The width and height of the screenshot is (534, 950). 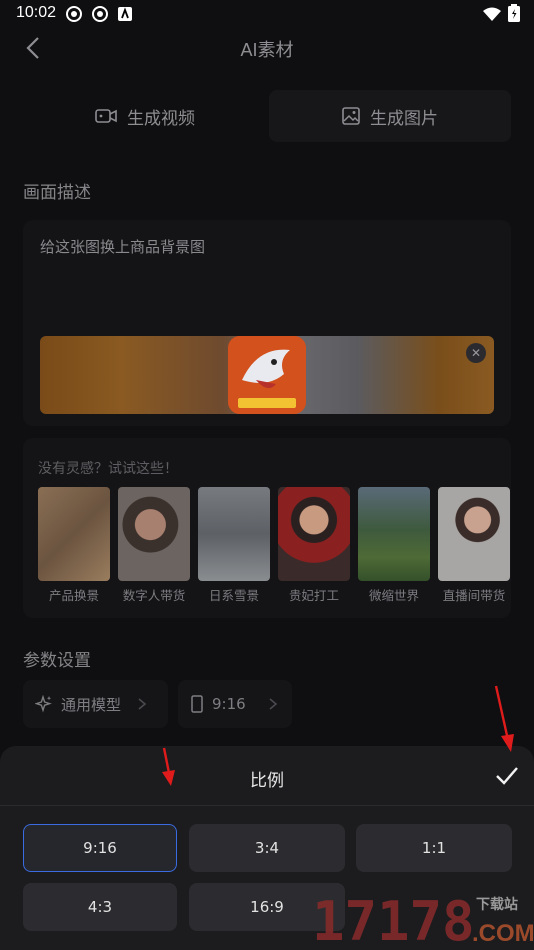 What do you see at coordinates (514, 13) in the screenshot?
I see `battery-icon` at bounding box center [514, 13].